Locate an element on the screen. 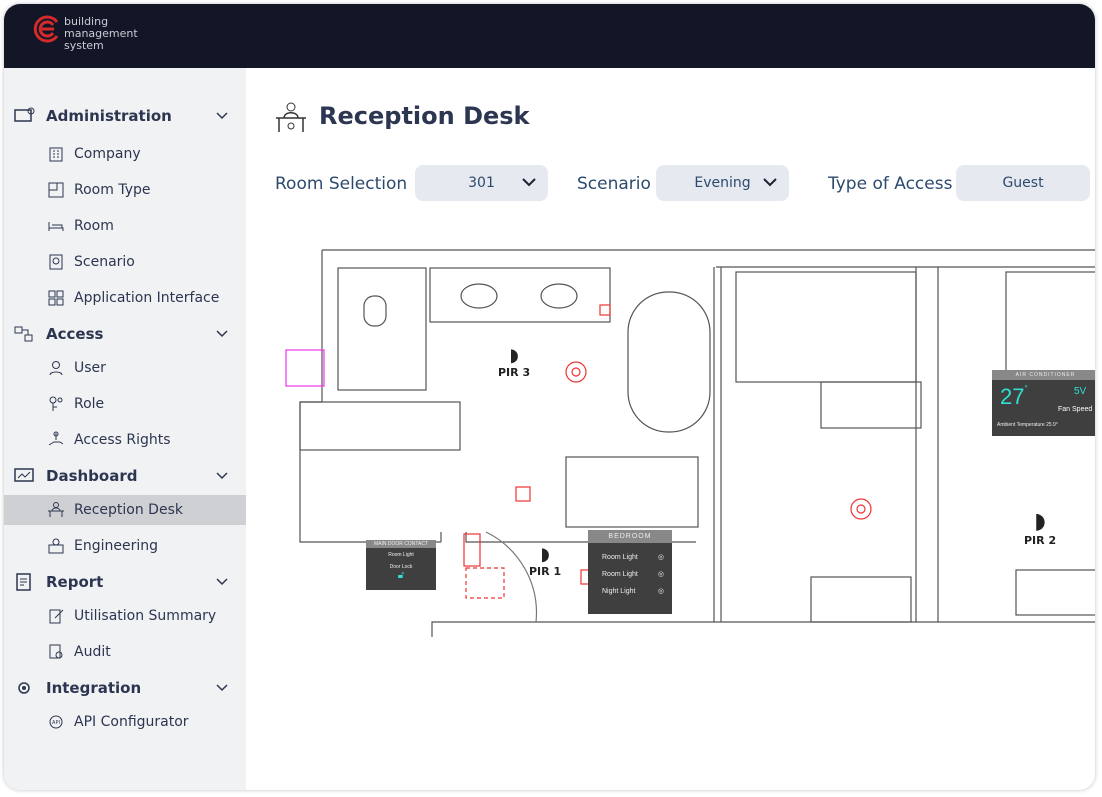  sidebar-section-label: Integration is located at coordinates (94, 688).